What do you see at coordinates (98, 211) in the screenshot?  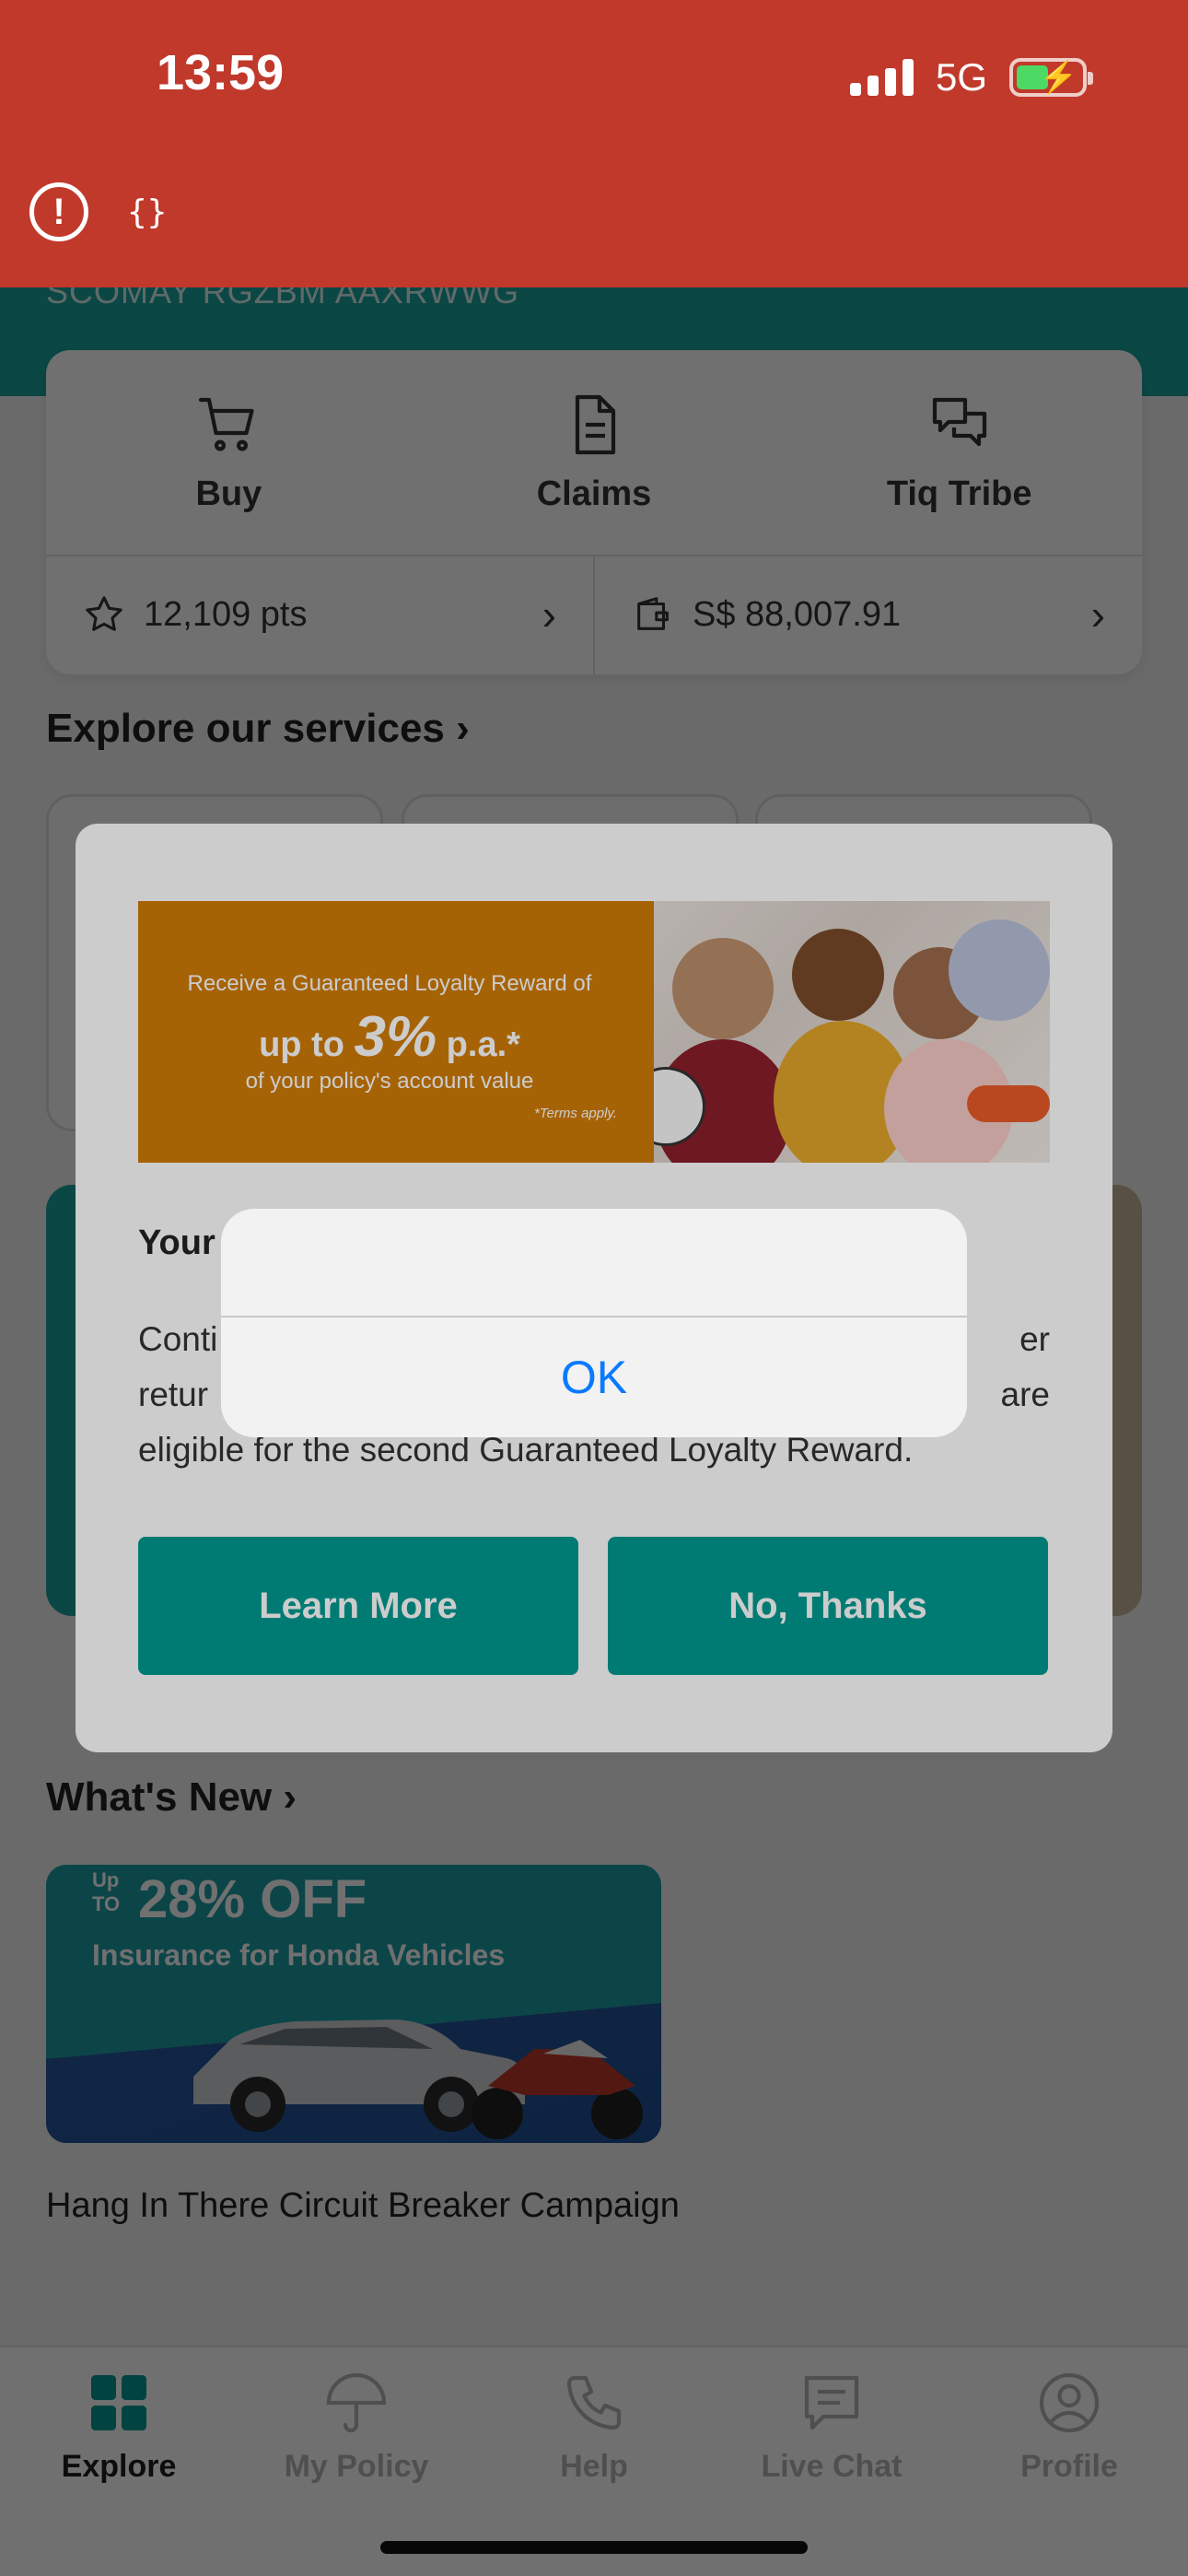 I see `debug-toolbar: ! {}` at bounding box center [98, 211].